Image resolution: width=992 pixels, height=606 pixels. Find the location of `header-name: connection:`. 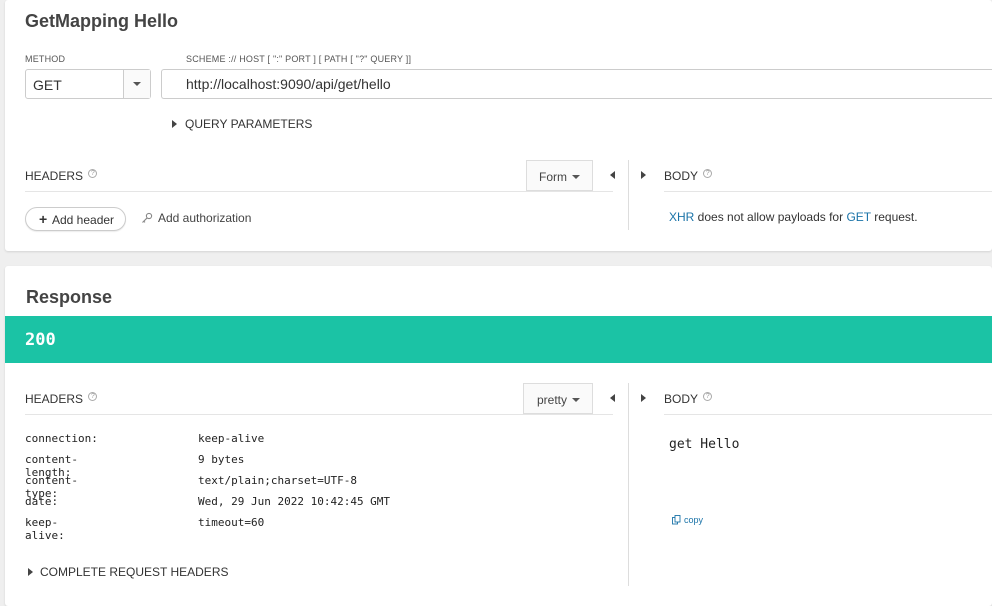

header-name: connection: is located at coordinates (61, 438).